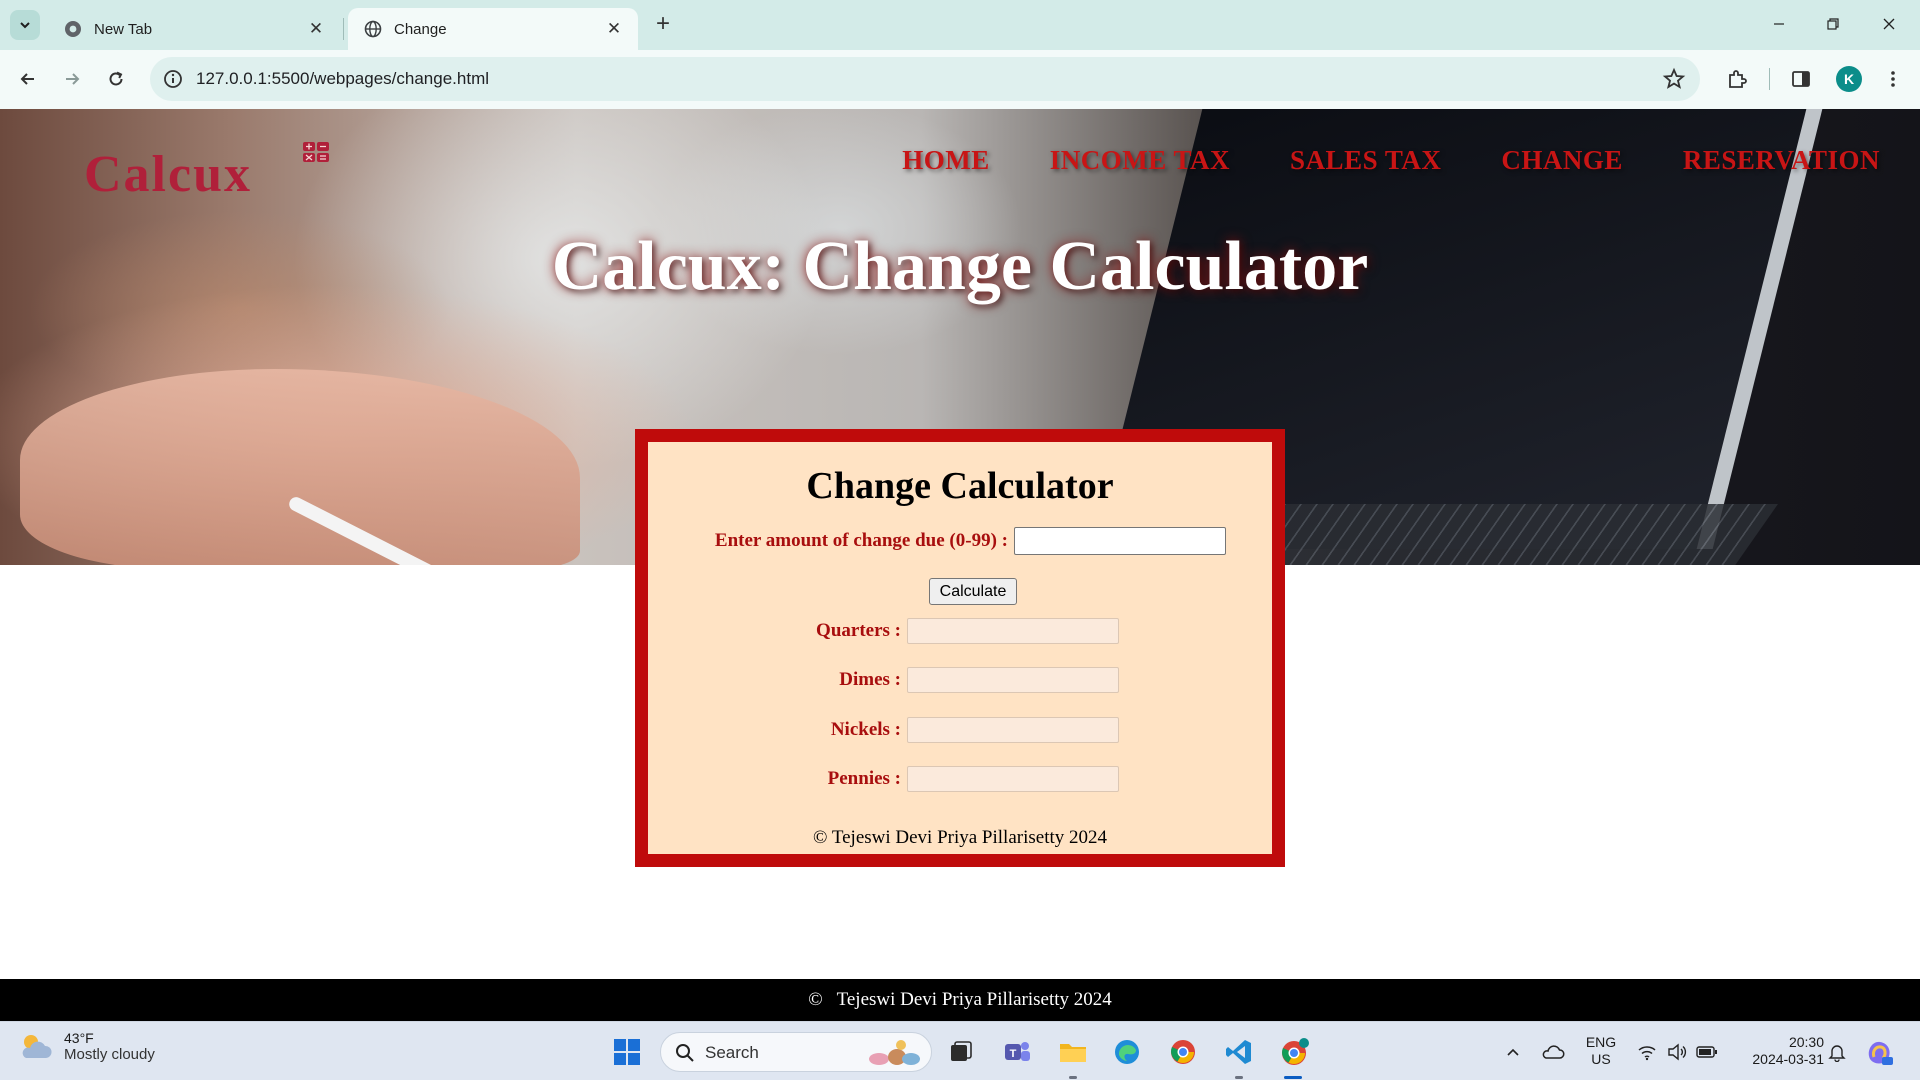 The height and width of the screenshot is (1080, 1920). What do you see at coordinates (1674, 79) in the screenshot?
I see `bookmark-star-icon` at bounding box center [1674, 79].